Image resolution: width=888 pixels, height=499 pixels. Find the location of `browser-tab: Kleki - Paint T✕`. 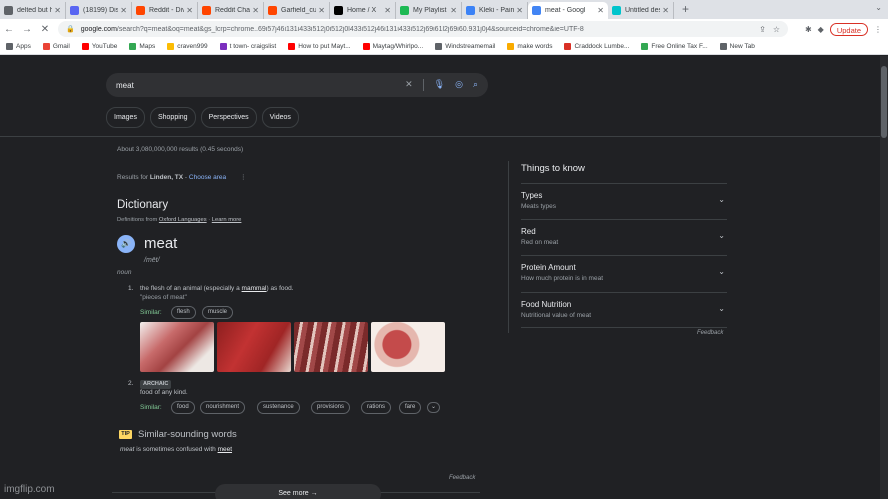

browser-tab: Kleki - Paint T✕ is located at coordinates (495, 10).